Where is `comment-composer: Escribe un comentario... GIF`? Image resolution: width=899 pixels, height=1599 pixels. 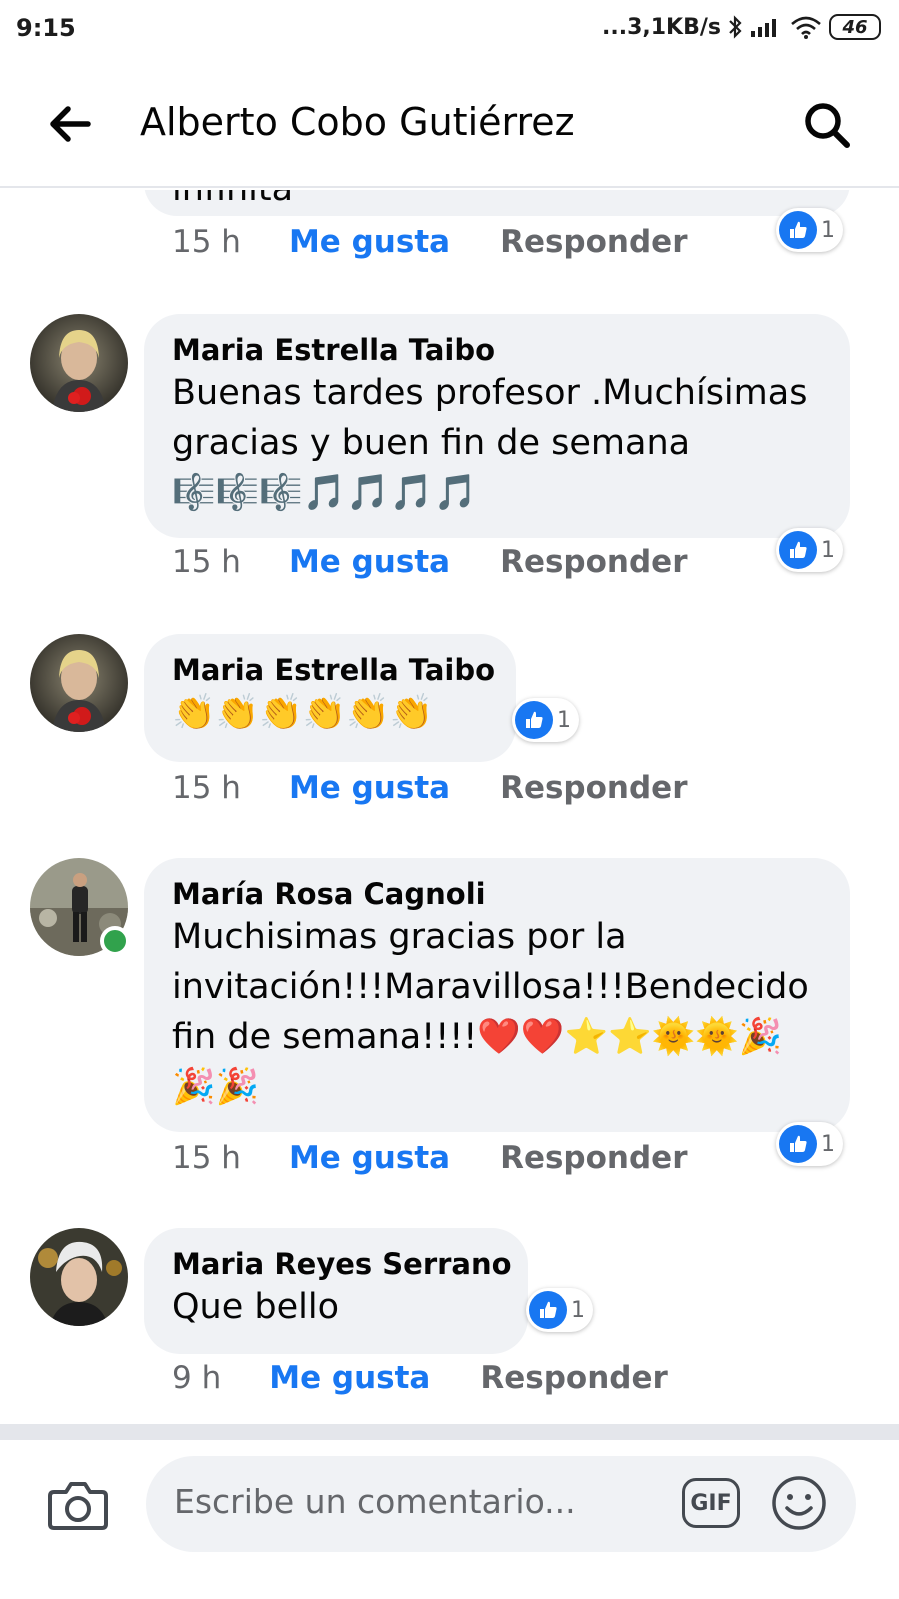
comment-composer: Escribe un comentario... GIF is located at coordinates (449, 1519).